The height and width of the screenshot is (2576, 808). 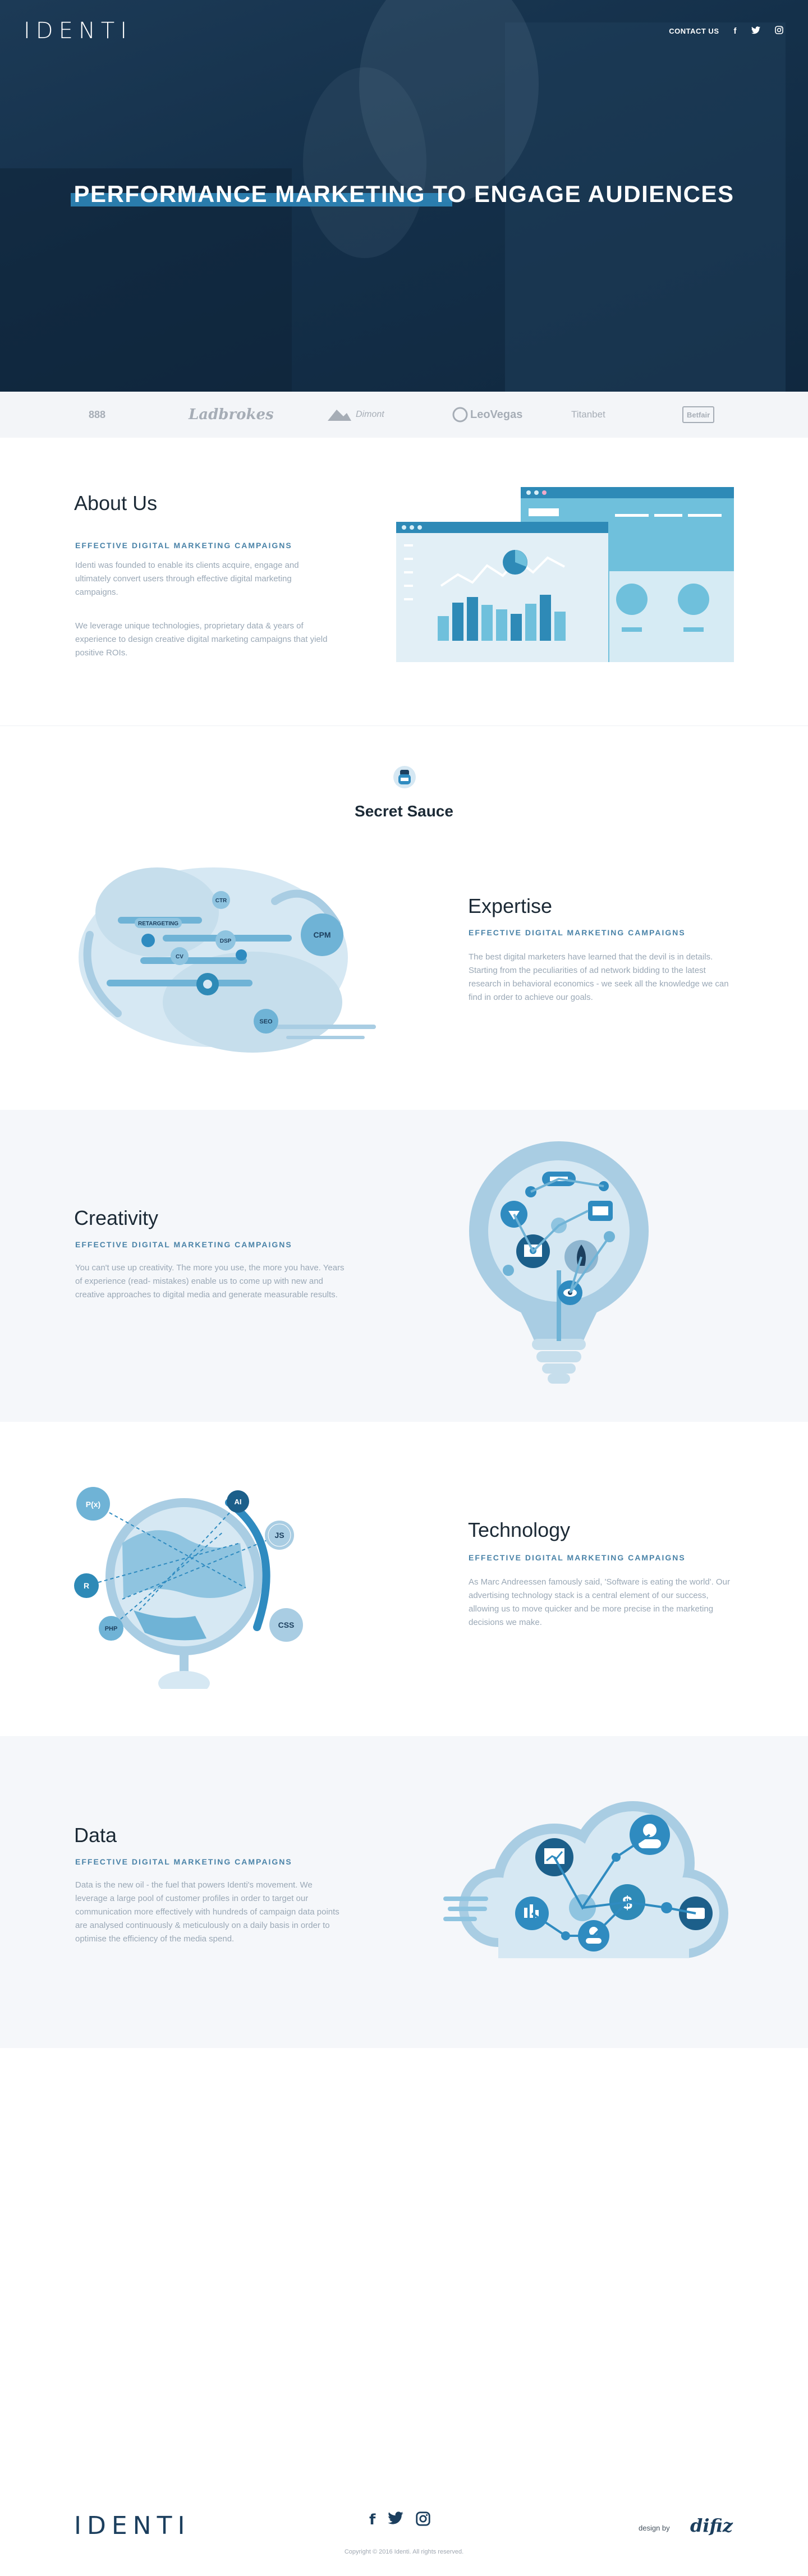 I want to click on data-subtitle: EFFECTIVE DIGITAL MARKETING CAMPAIGNS, so click(x=183, y=1861).